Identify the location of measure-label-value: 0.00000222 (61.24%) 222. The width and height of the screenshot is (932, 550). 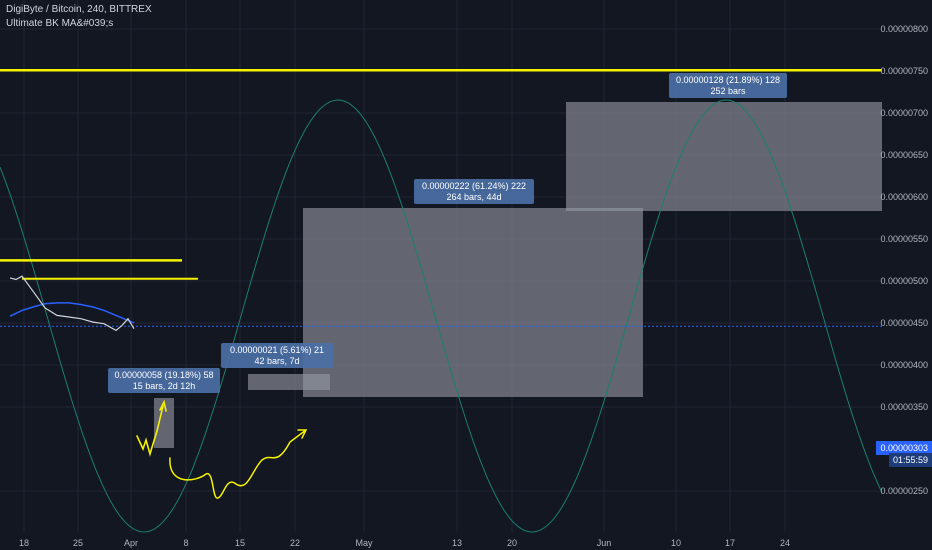
(474, 186).